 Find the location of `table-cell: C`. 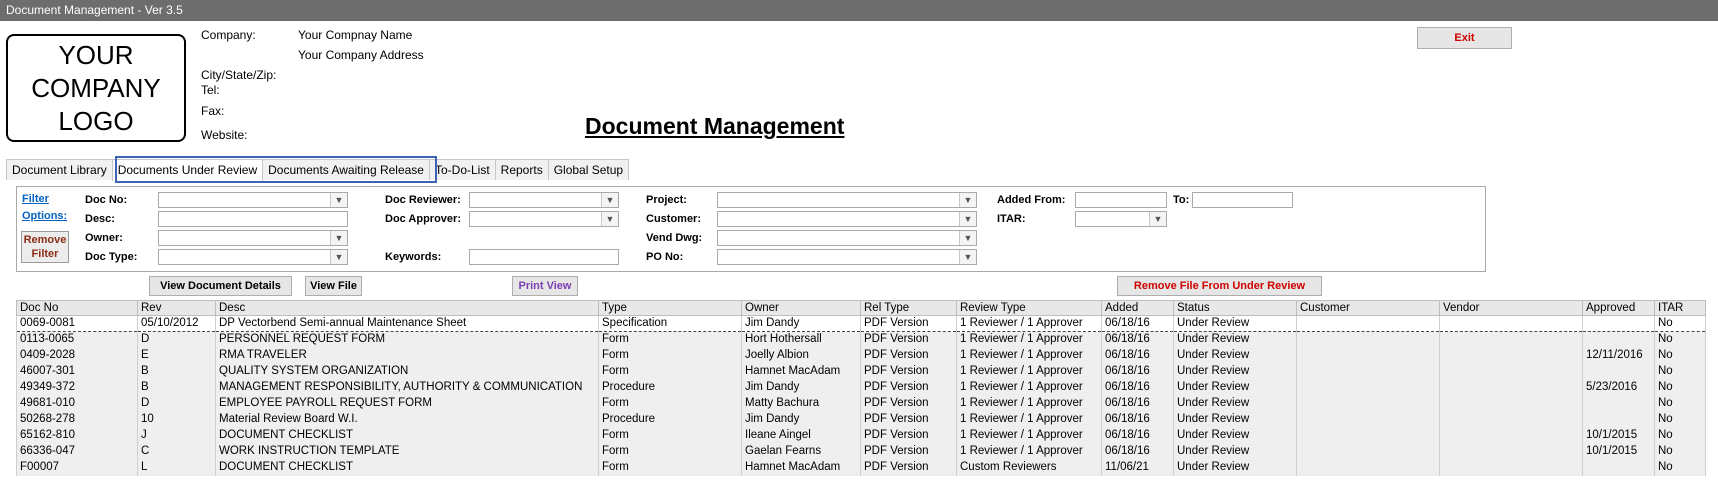

table-cell: C is located at coordinates (176, 451).